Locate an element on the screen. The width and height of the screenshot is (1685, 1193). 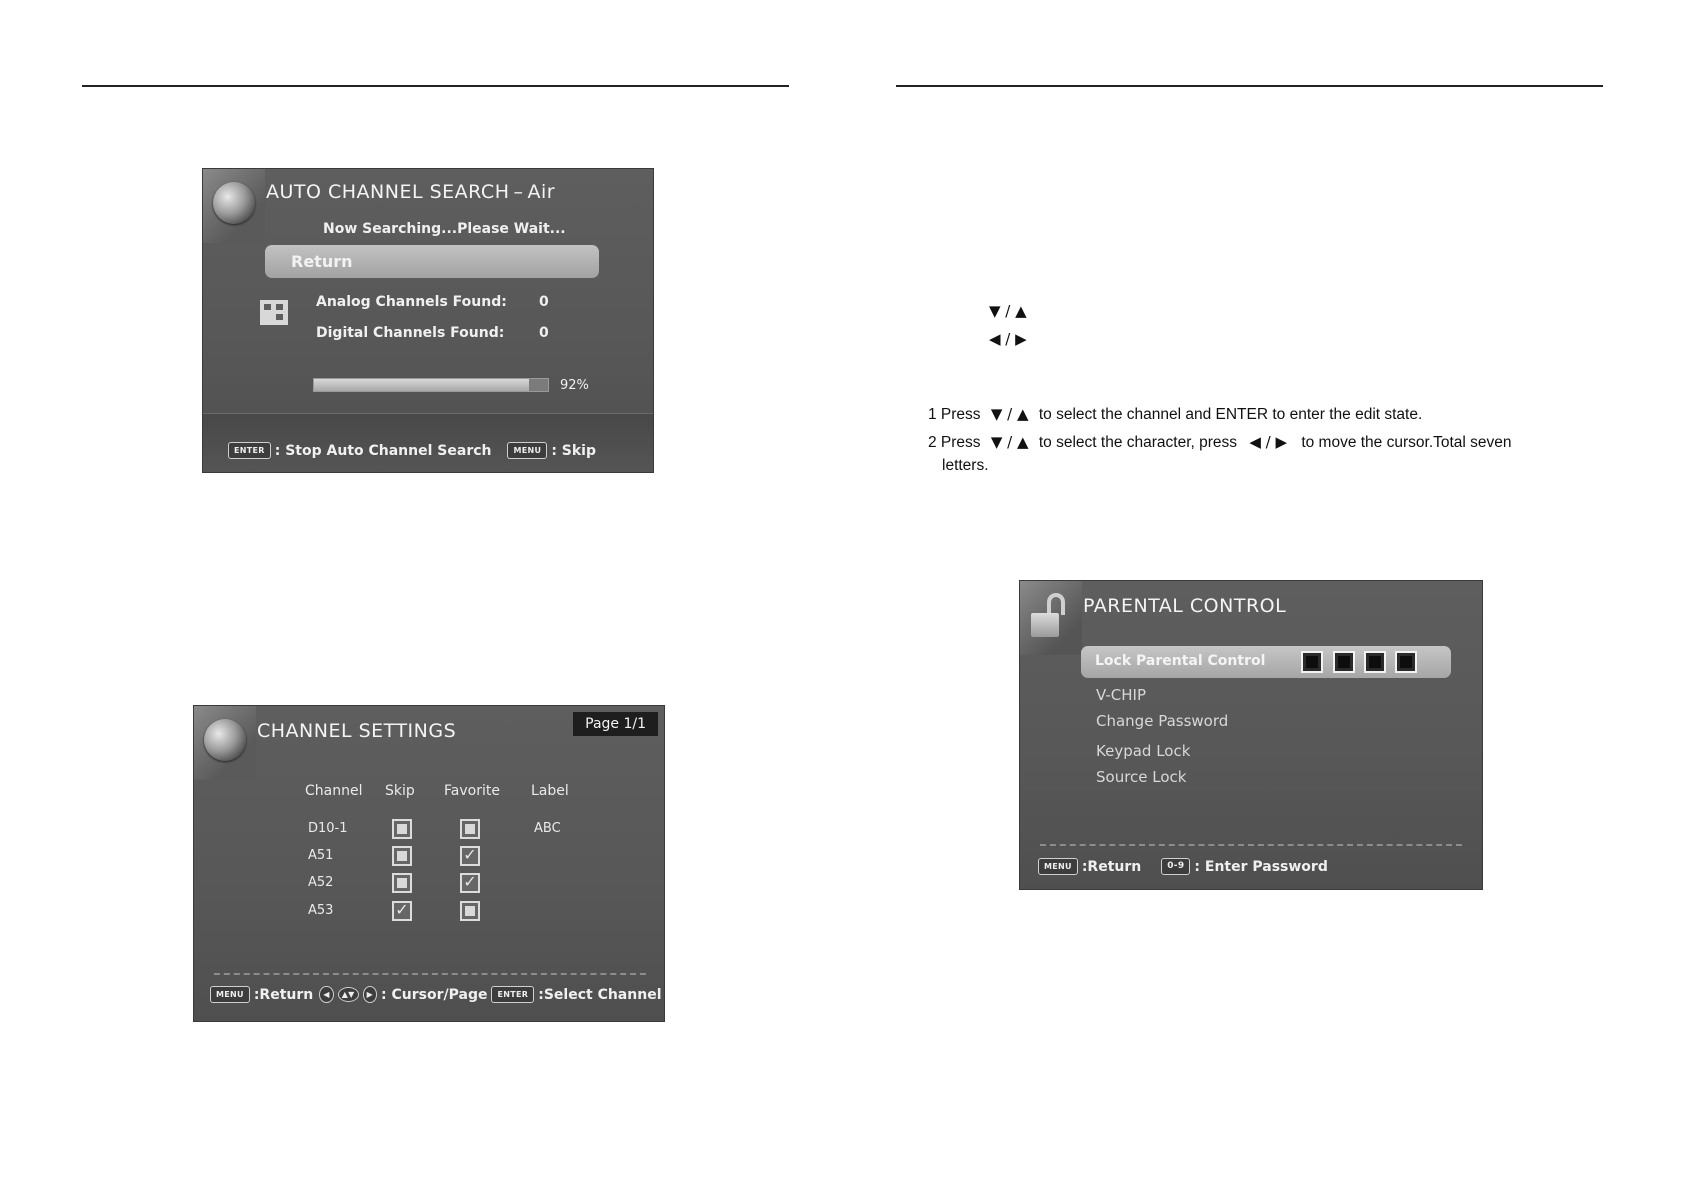
stop-search-hint: : Stop Auto Channel Search is located at coordinates (383, 450).